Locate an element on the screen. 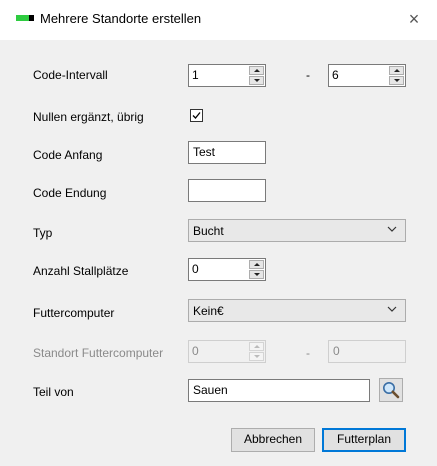  teil-von-field: Sauen is located at coordinates (279, 390).